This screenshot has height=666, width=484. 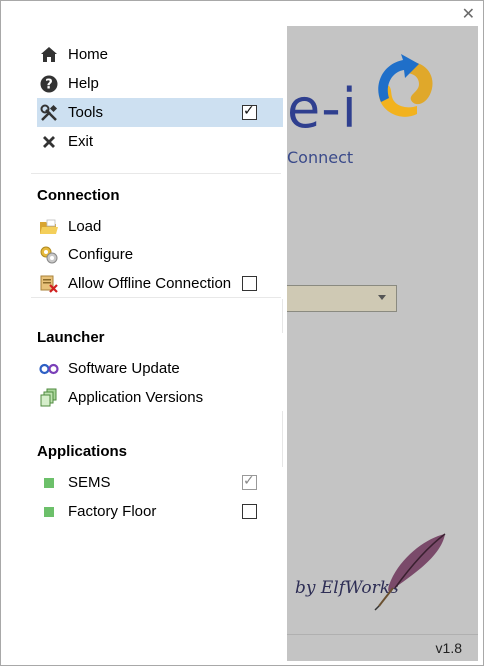 I want to click on tools-icon, so click(x=49, y=113).